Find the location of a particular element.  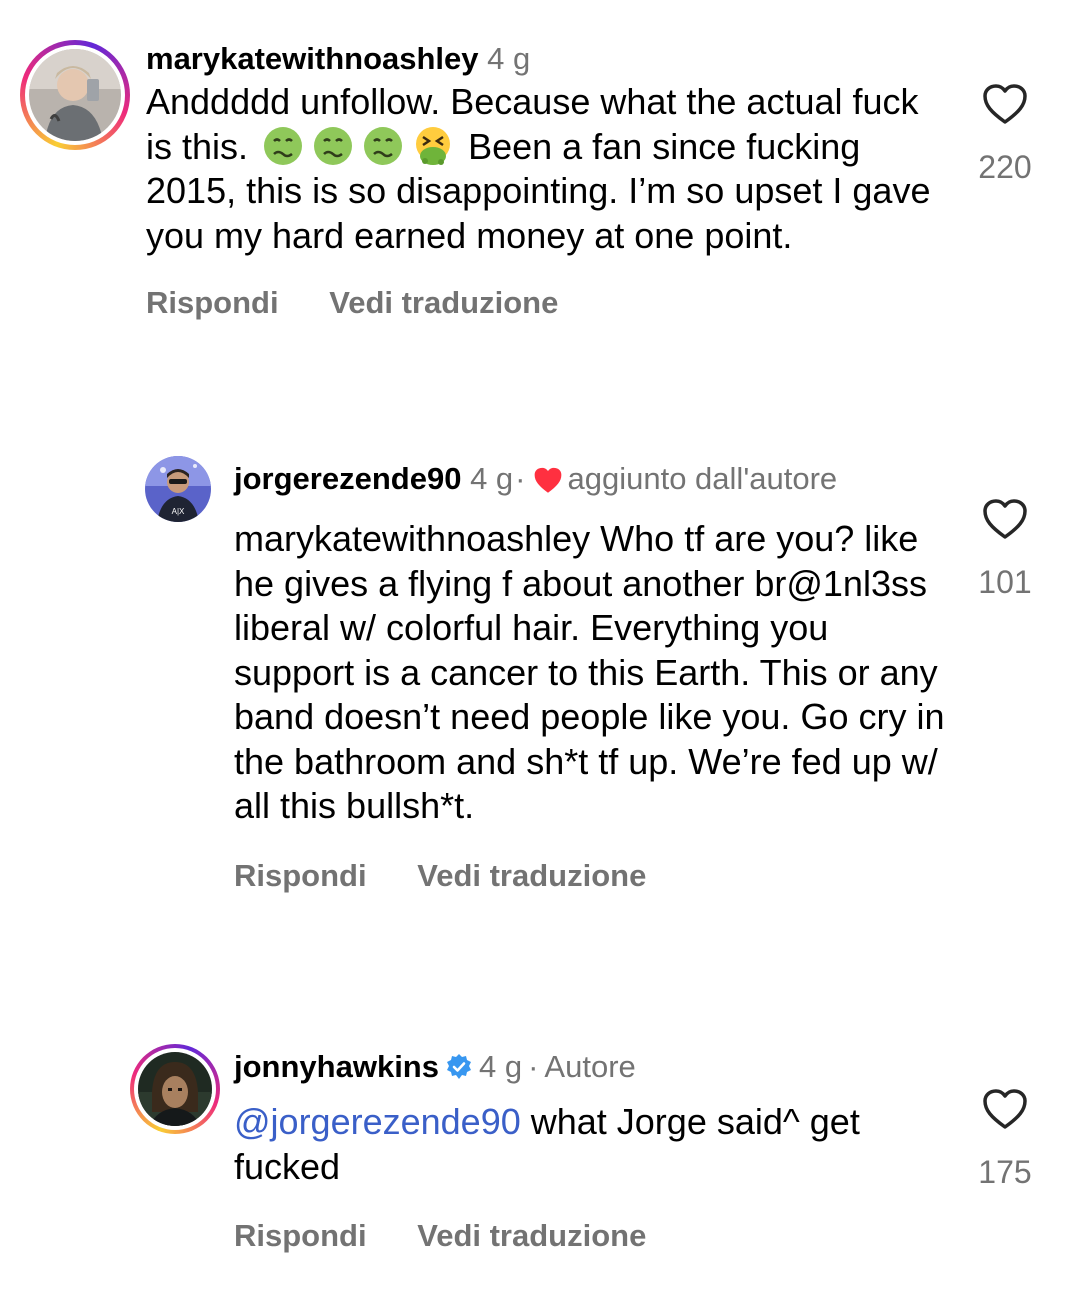

vomiting-face-icon is located at coordinates (433, 146).